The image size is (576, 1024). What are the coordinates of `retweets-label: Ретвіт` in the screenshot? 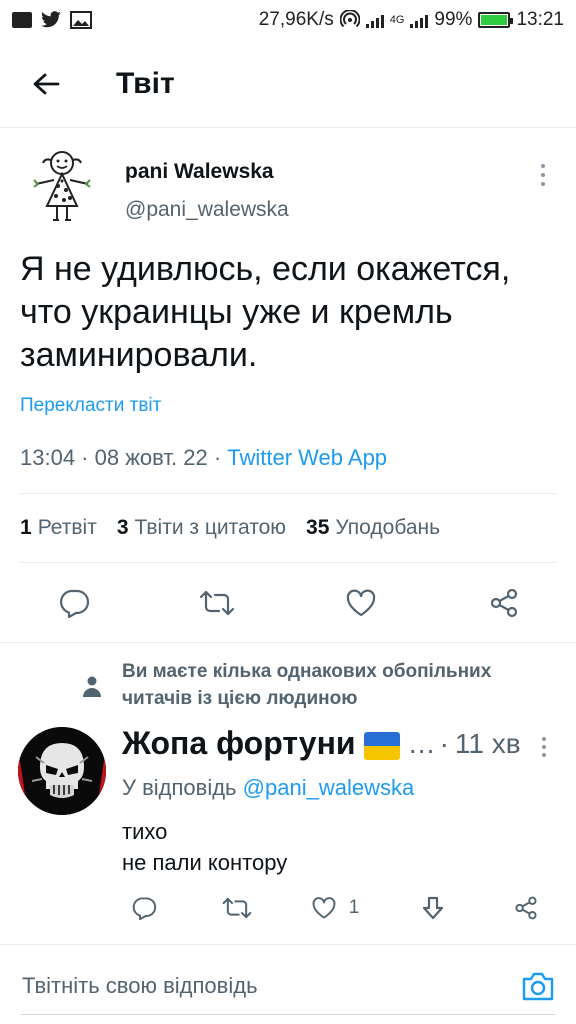 It's located at (67, 527).